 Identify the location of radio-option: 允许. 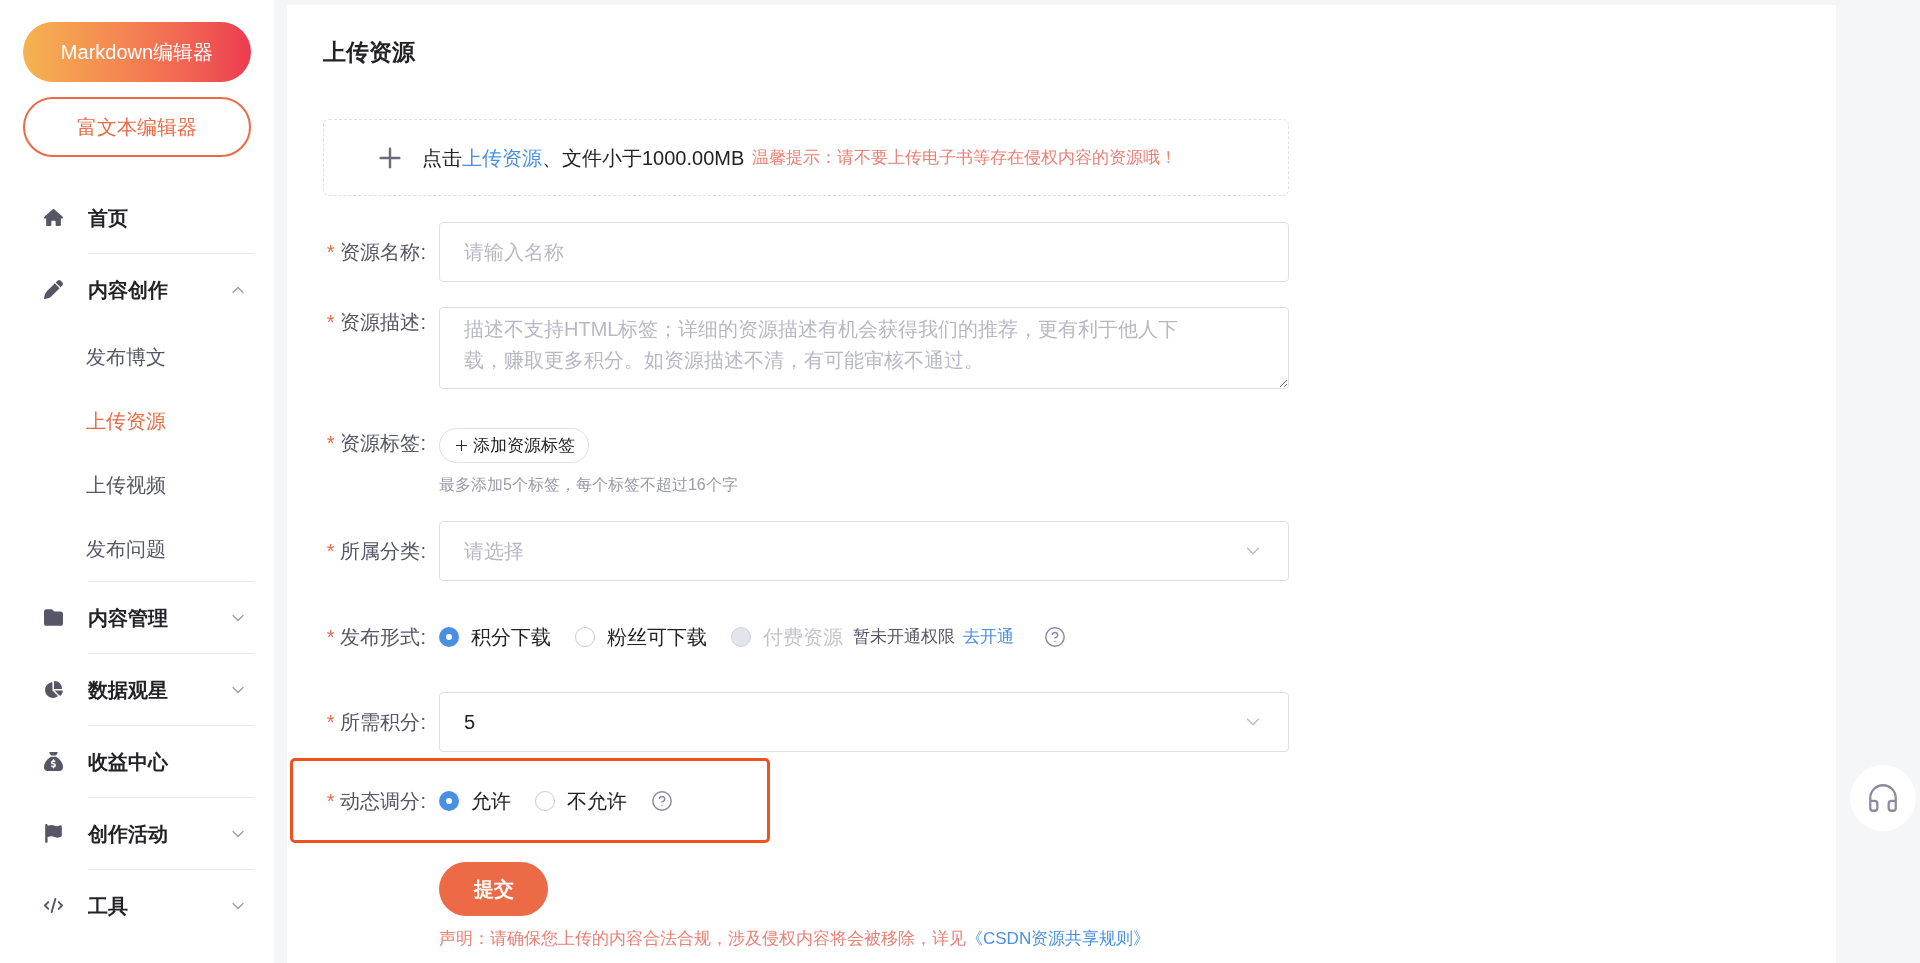
(475, 800).